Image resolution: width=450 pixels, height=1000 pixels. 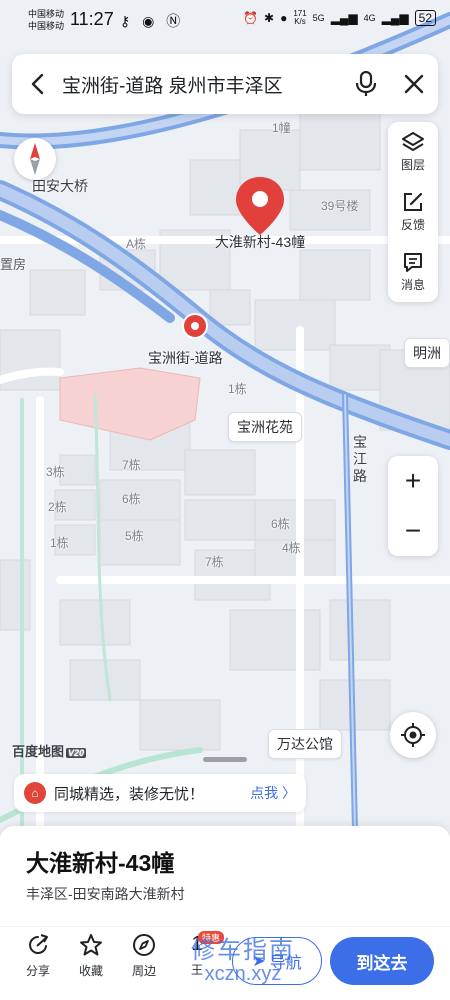 I want to click on messages-button: 消息, so click(x=413, y=272).